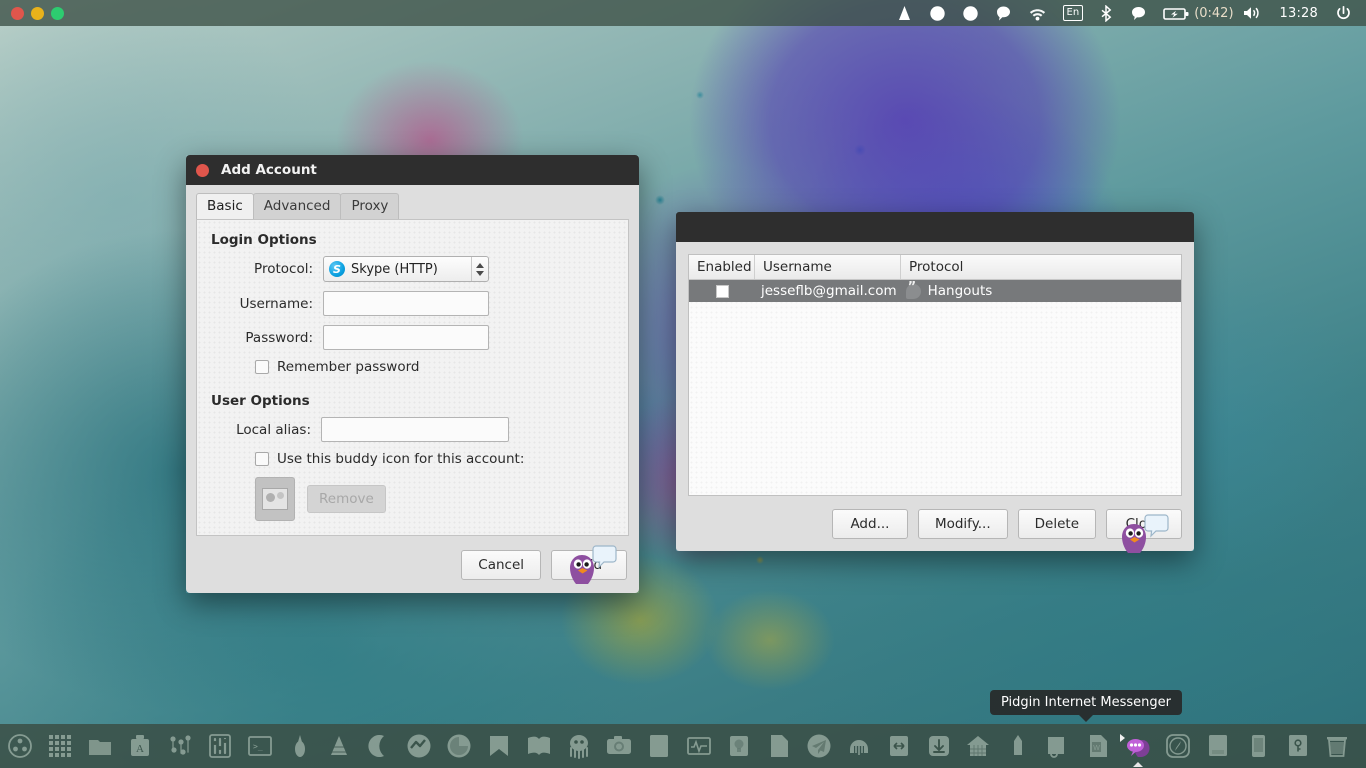 The width and height of the screenshot is (1366, 768). What do you see at coordinates (1018, 746) in the screenshot?
I see `pencil-icon` at bounding box center [1018, 746].